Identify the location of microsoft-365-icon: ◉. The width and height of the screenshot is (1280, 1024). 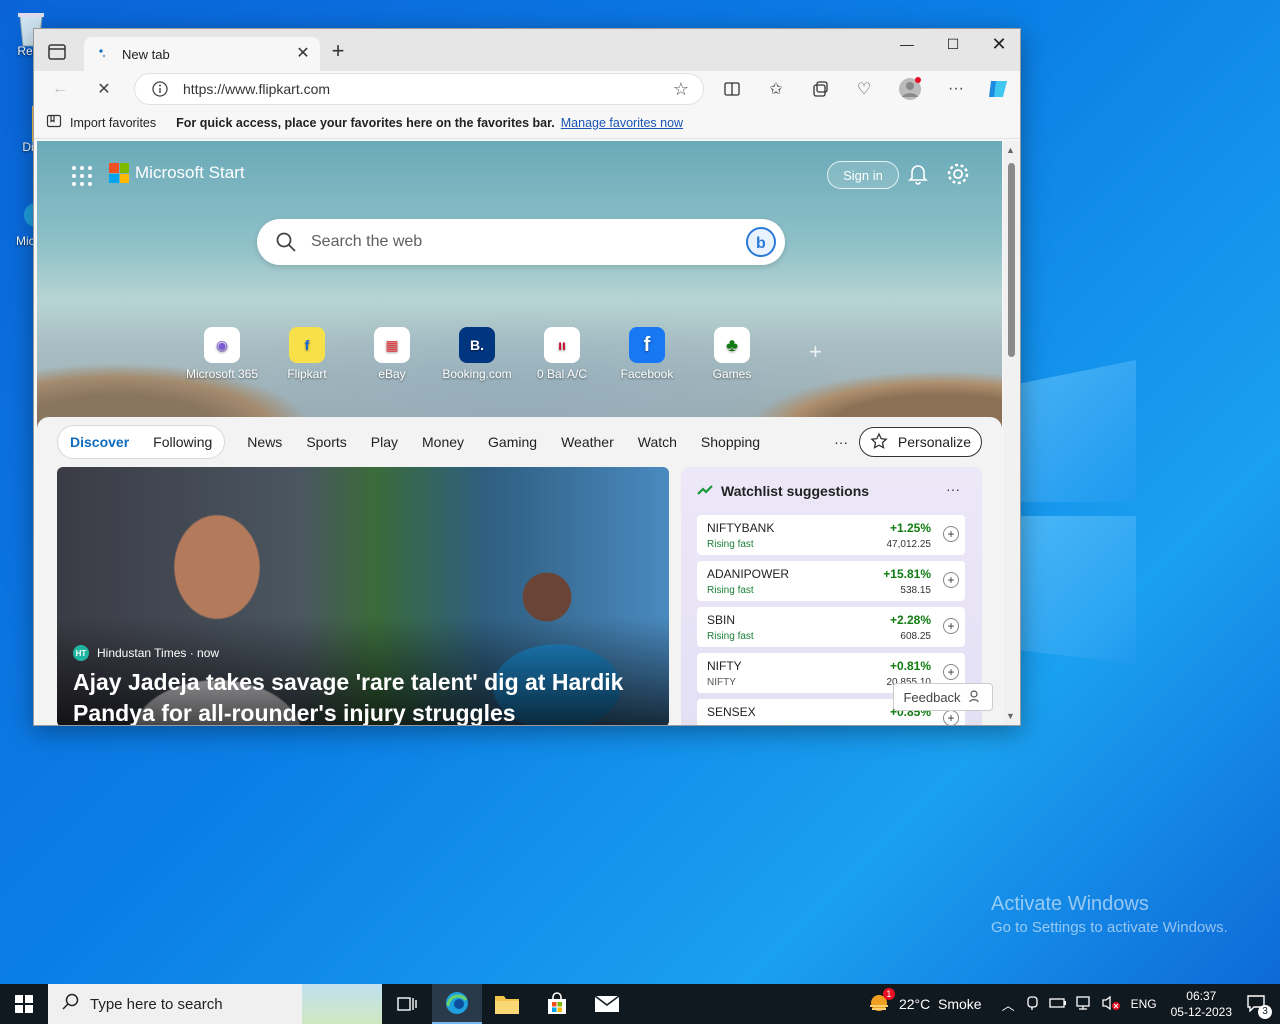
(222, 345).